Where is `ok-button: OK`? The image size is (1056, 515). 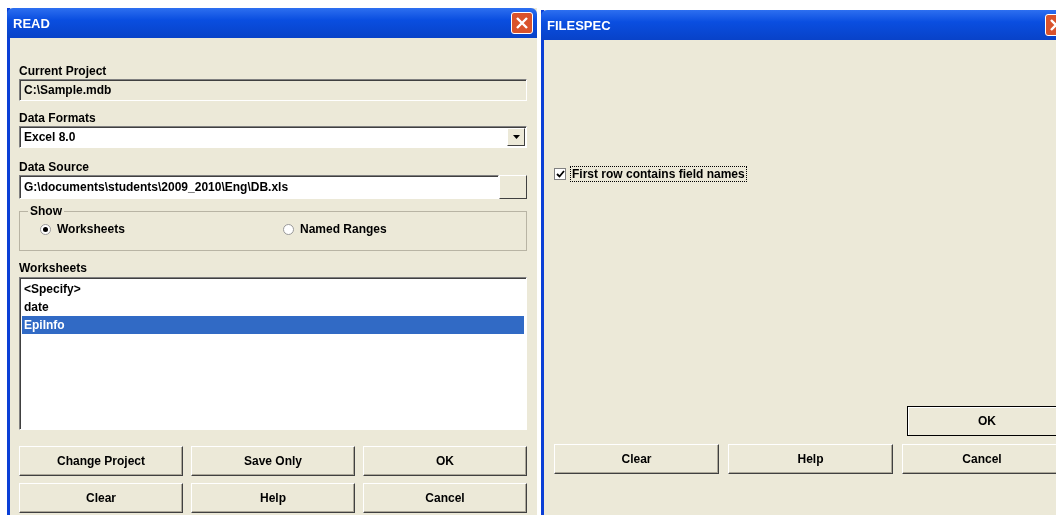
ok-button: OK is located at coordinates (981, 421).